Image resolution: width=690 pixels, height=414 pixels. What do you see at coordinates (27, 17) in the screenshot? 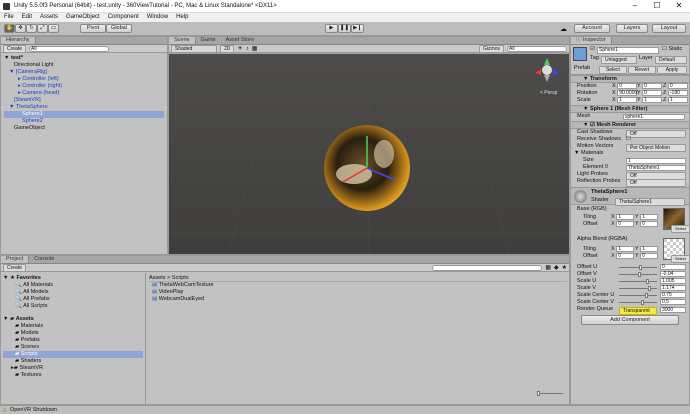
I see `menu-edit: Edit` at bounding box center [27, 17].